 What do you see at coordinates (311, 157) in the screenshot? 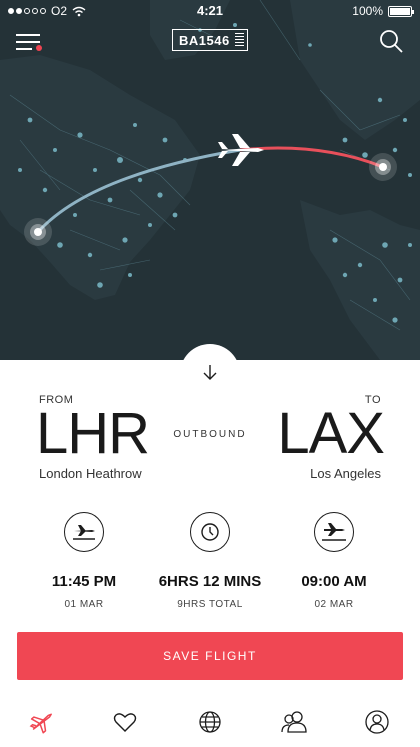
I see `route-remaining-line` at bounding box center [311, 157].